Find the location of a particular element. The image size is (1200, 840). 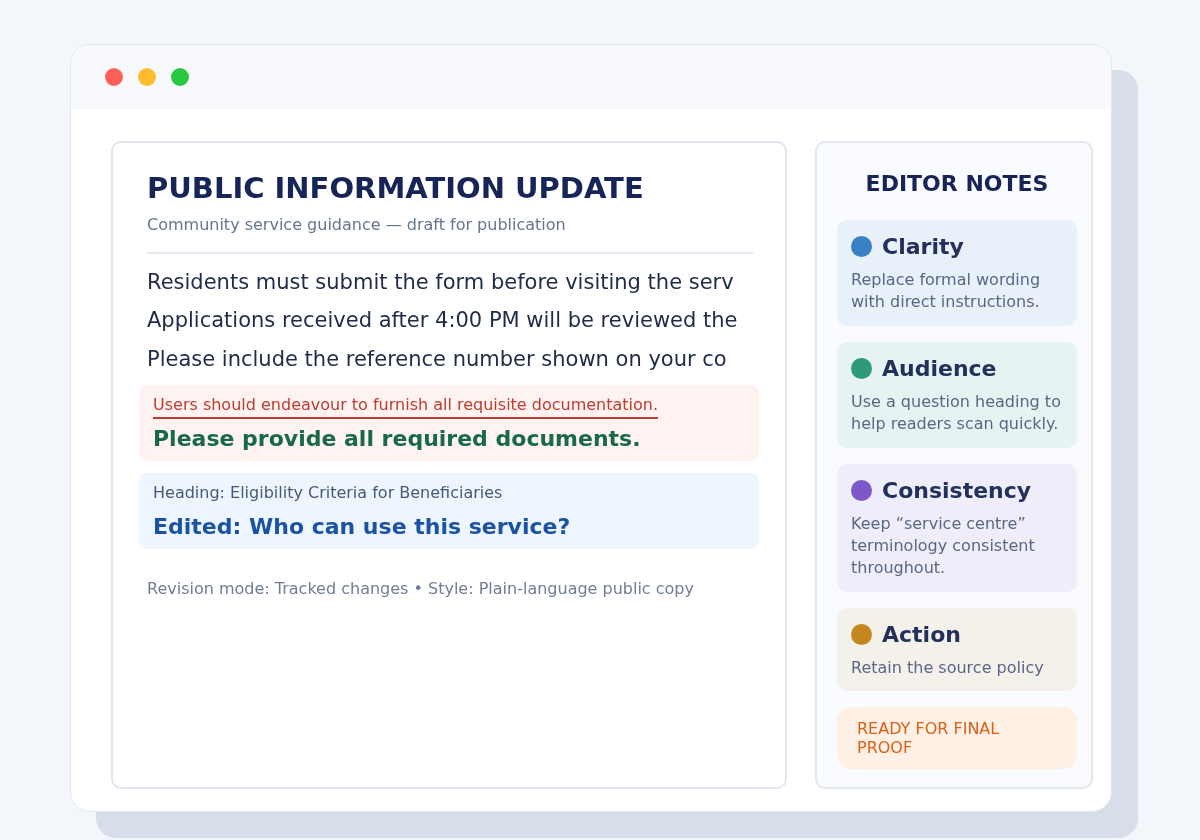

close-icon is located at coordinates (114, 77).